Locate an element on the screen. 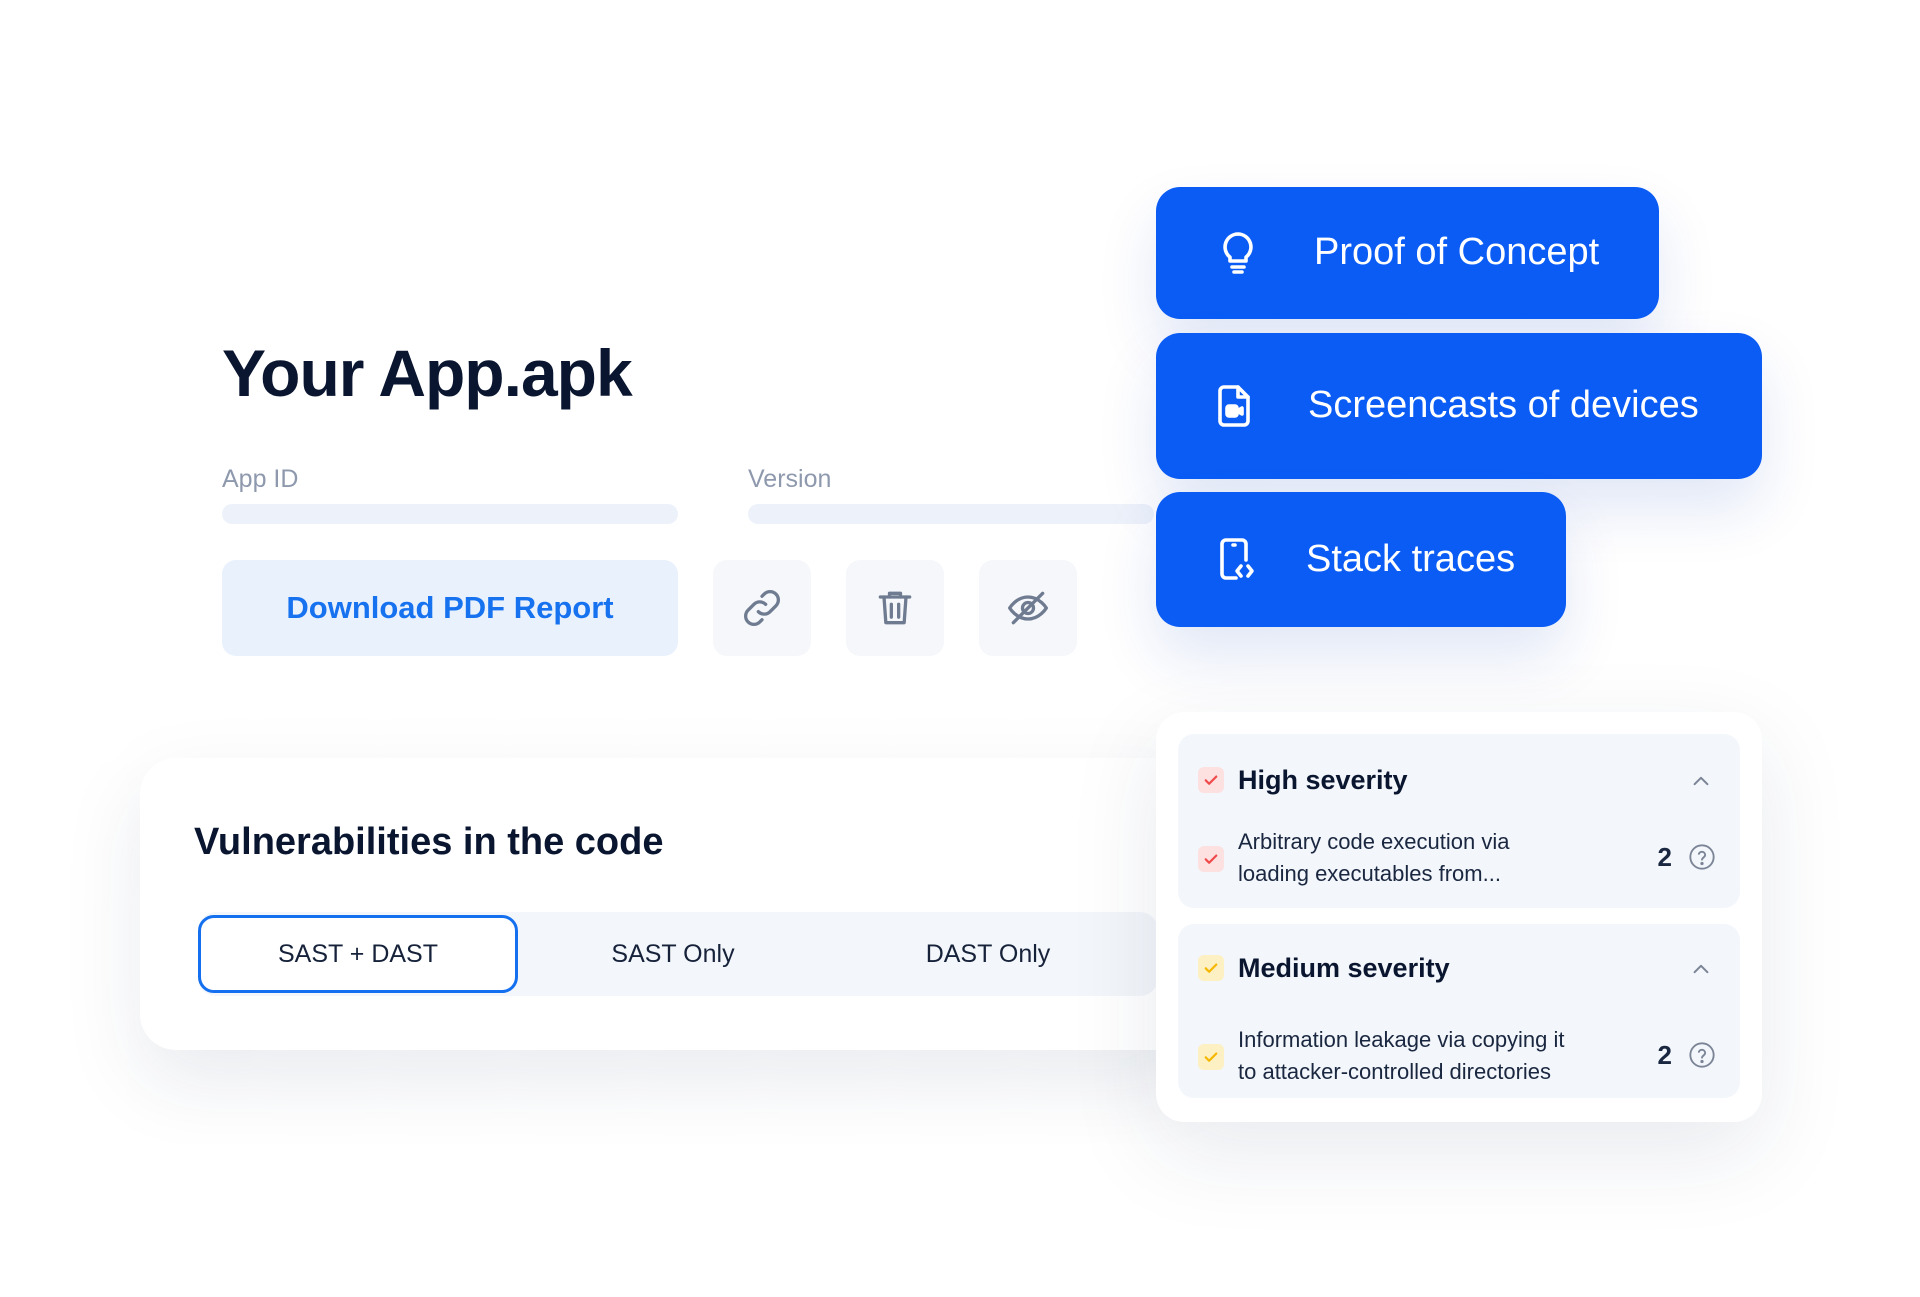 This screenshot has width=1920, height=1297. code-phone-icon is located at coordinates (1237, 559).